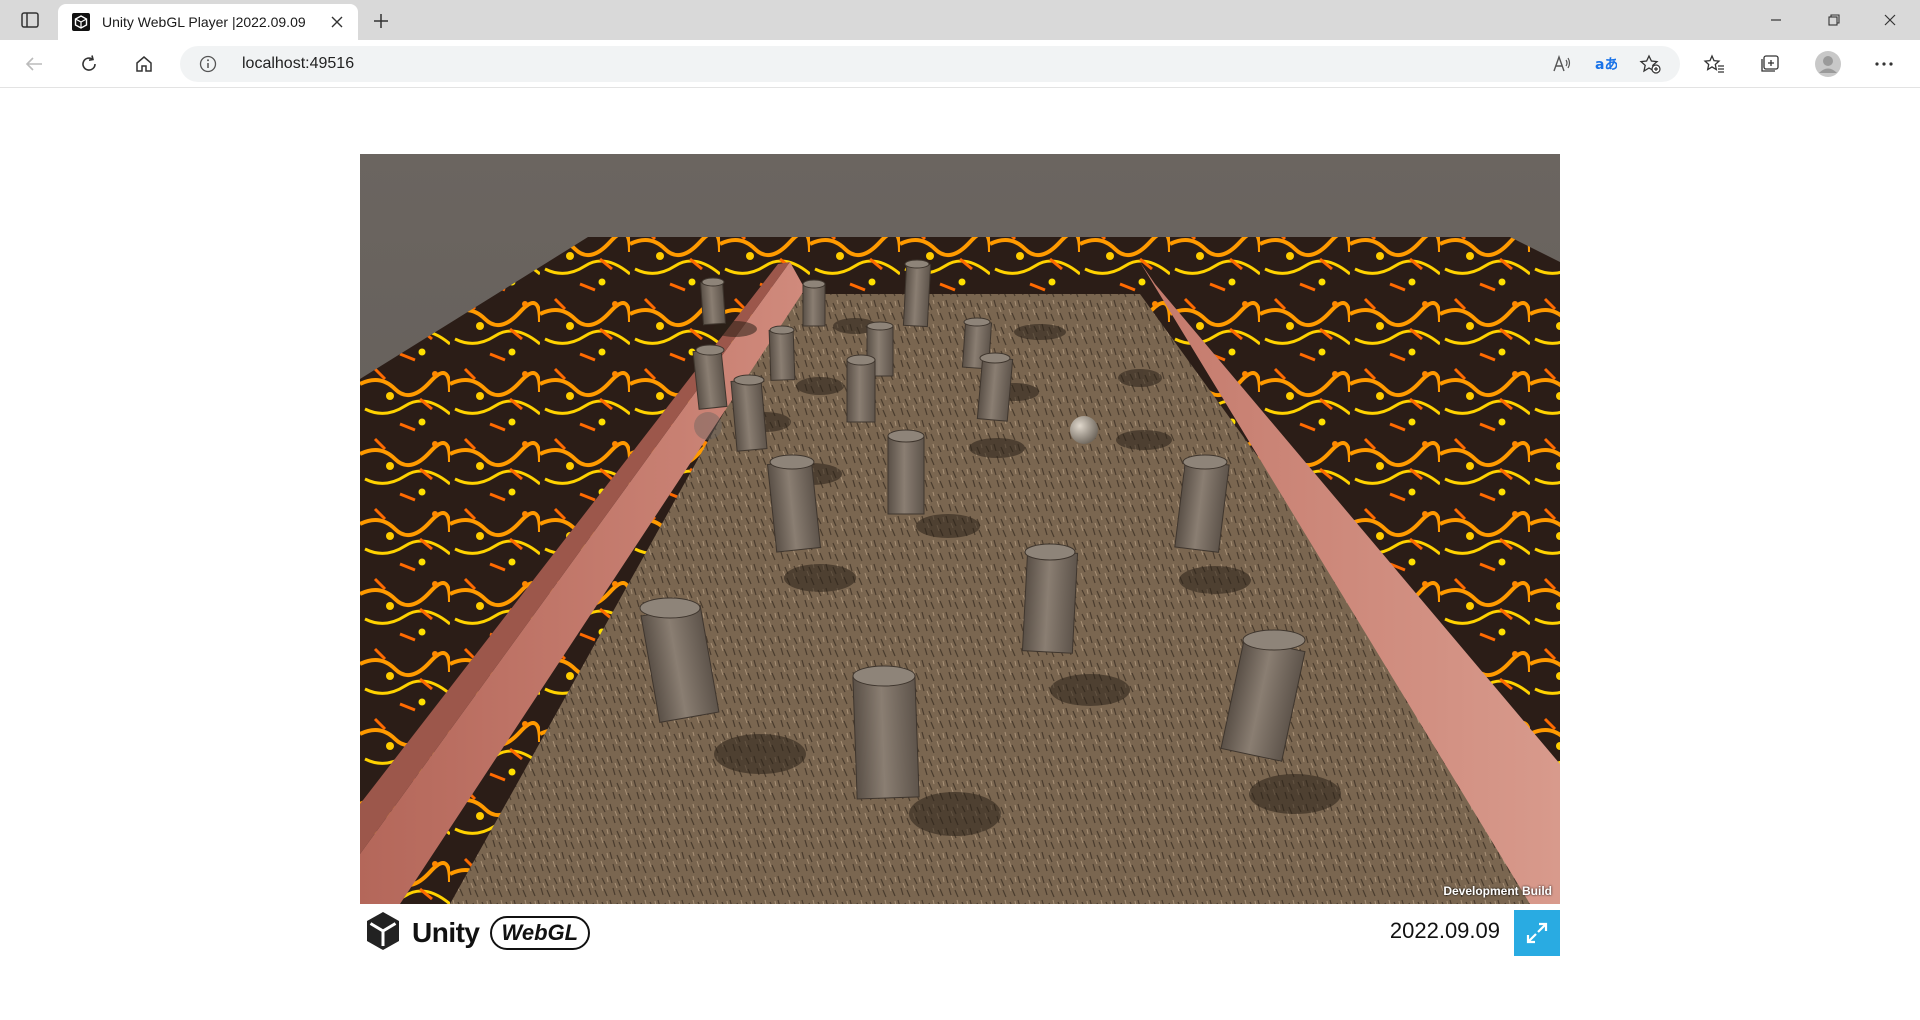 This screenshot has width=1920, height=1020. I want to click on site-info-icon, so click(208, 64).